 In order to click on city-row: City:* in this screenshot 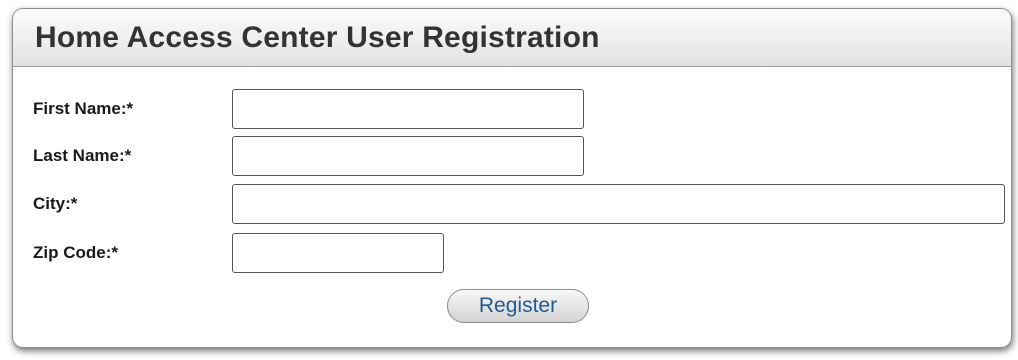, I will do `click(520, 204)`.